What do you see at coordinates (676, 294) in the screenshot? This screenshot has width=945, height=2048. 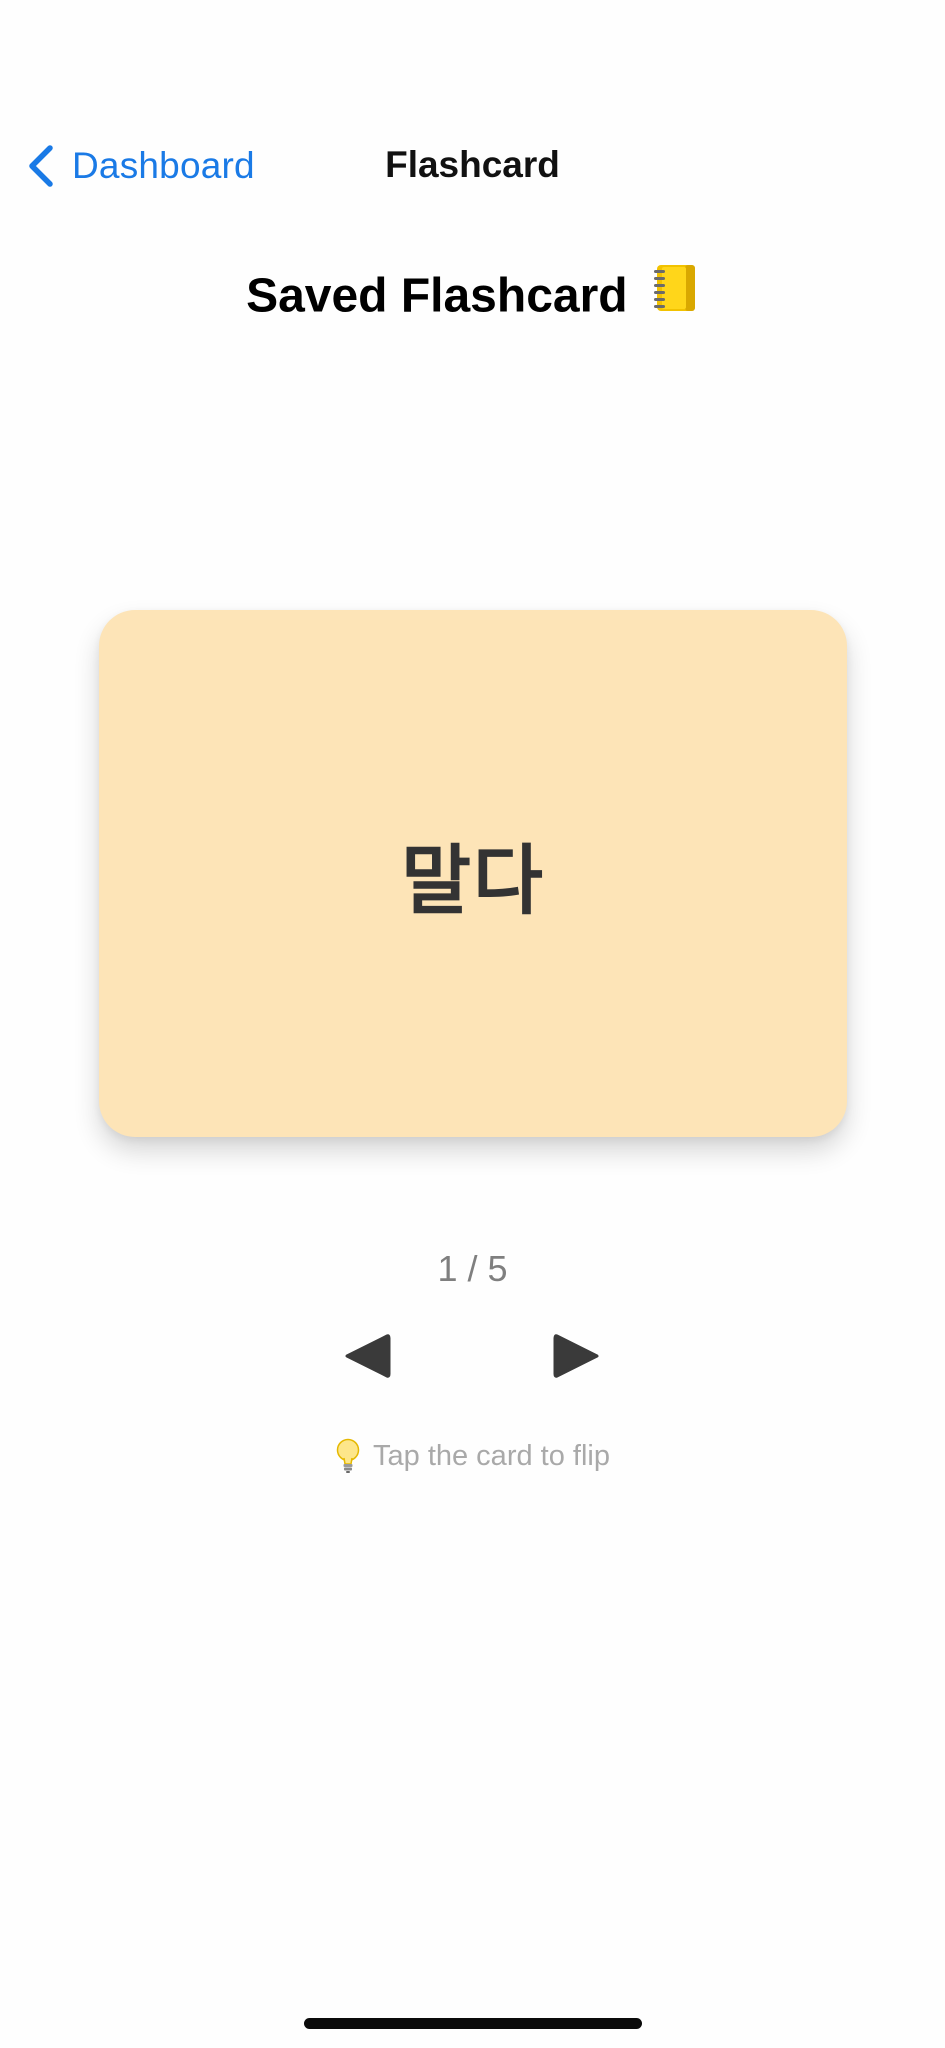 I see `notebook-icon` at bounding box center [676, 294].